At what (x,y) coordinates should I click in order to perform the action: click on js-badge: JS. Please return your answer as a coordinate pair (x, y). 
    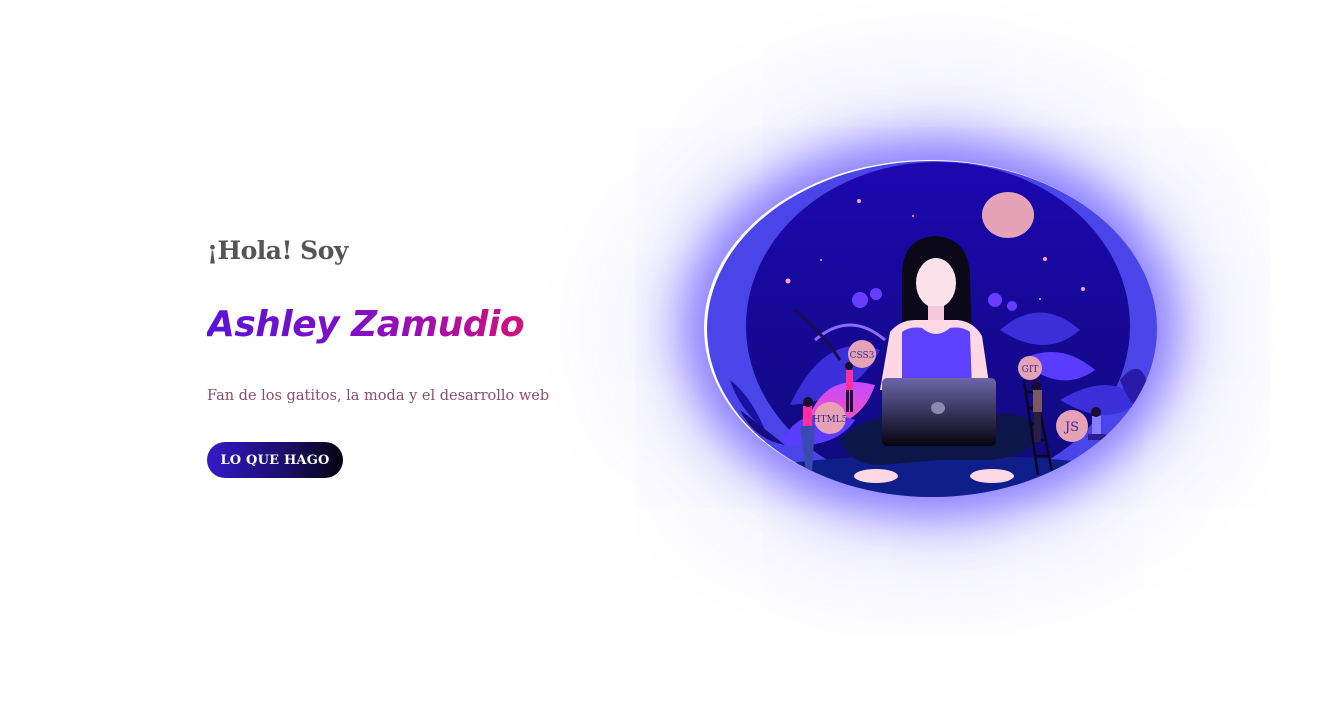
    Looking at the image, I should click on (1072, 426).